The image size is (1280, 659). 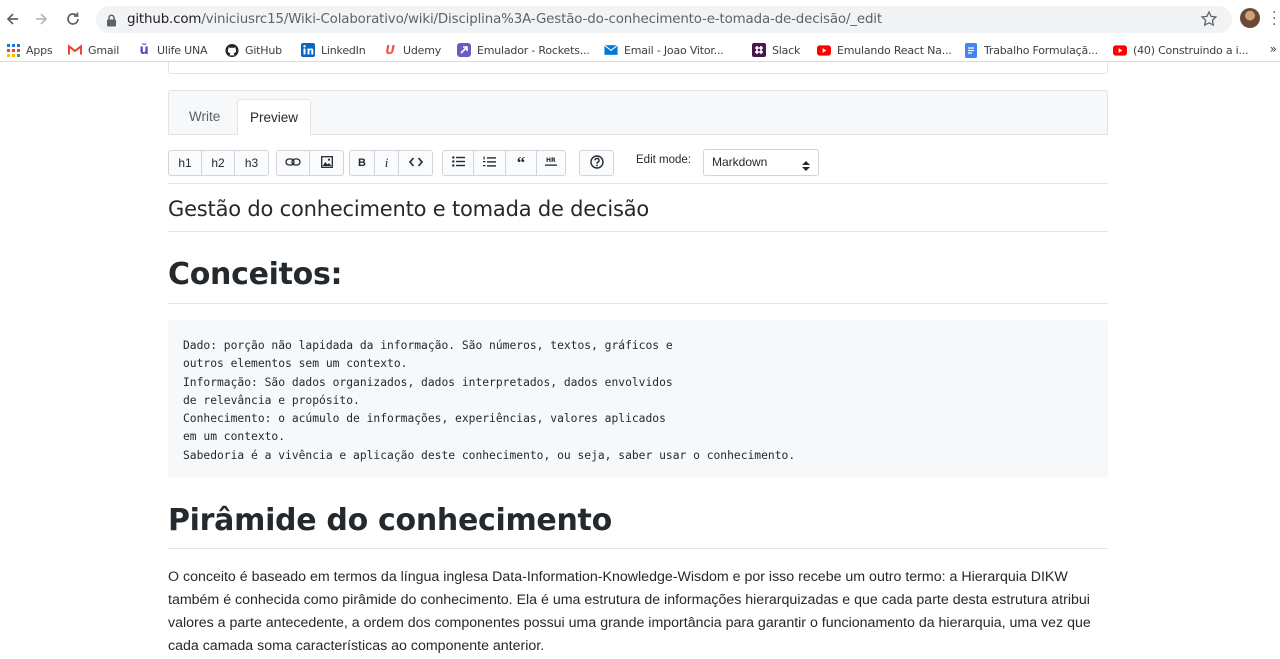 I want to click on heading-button-group: h1 h2 h3, so click(x=218, y=163).